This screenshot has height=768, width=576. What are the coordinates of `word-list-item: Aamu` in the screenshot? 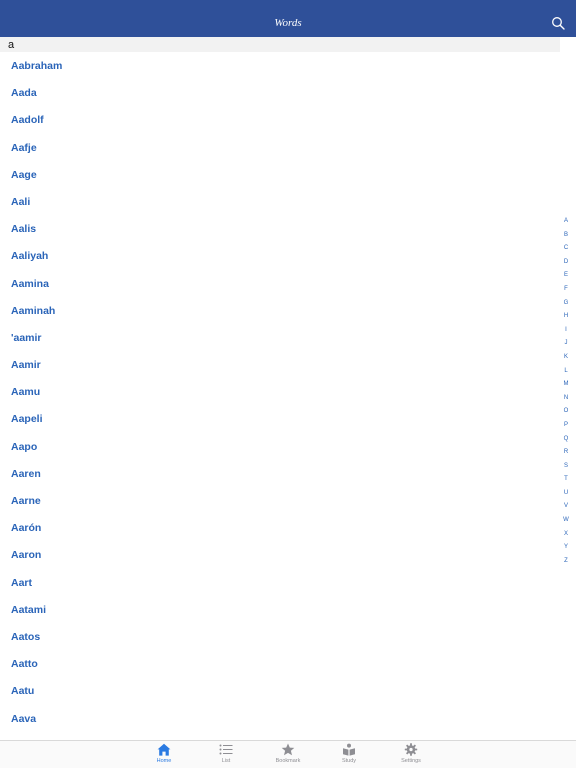 It's located at (280, 391).